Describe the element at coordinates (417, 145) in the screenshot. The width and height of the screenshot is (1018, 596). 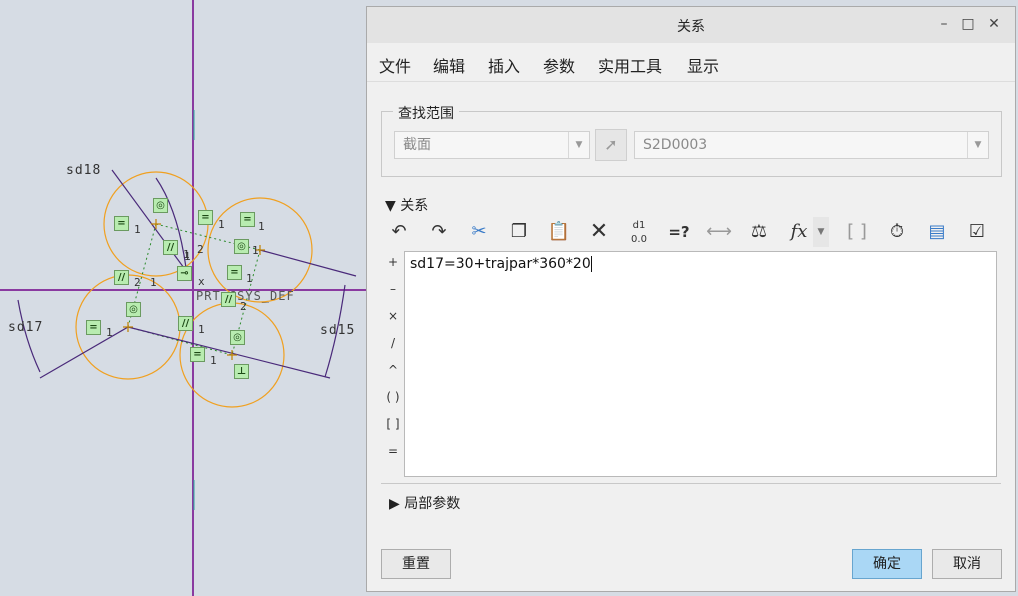
I see `scope-type-value: 截面` at that location.